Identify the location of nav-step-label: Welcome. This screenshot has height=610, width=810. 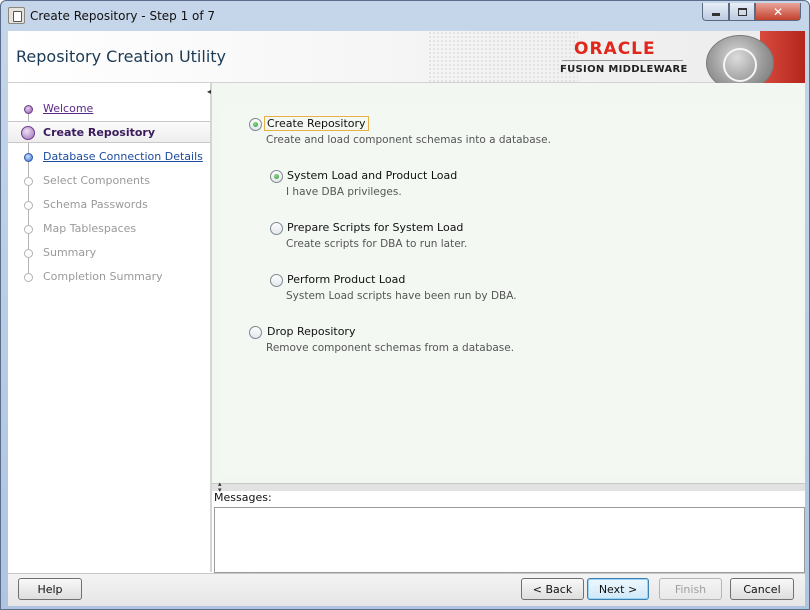
(68, 108).